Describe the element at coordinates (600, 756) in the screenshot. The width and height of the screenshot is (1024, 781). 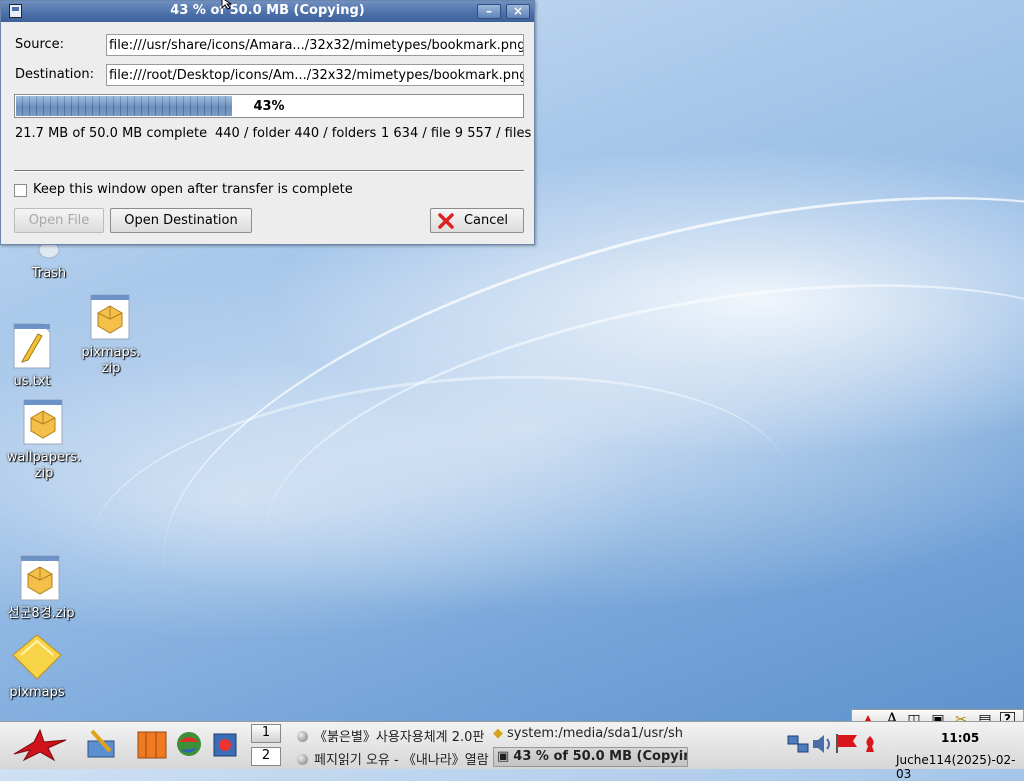
I see `task-label: 43 % of 50.0 MB (Copyin` at that location.